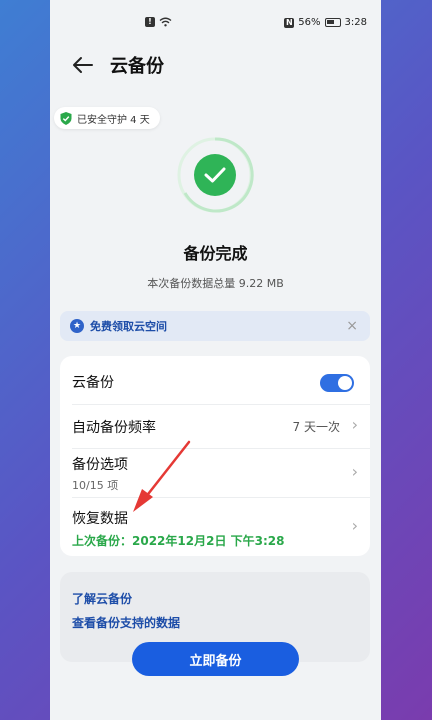 Image resolution: width=432 pixels, height=720 pixels. I want to click on supported-data-link: 查看备份支持的数据, so click(126, 622).